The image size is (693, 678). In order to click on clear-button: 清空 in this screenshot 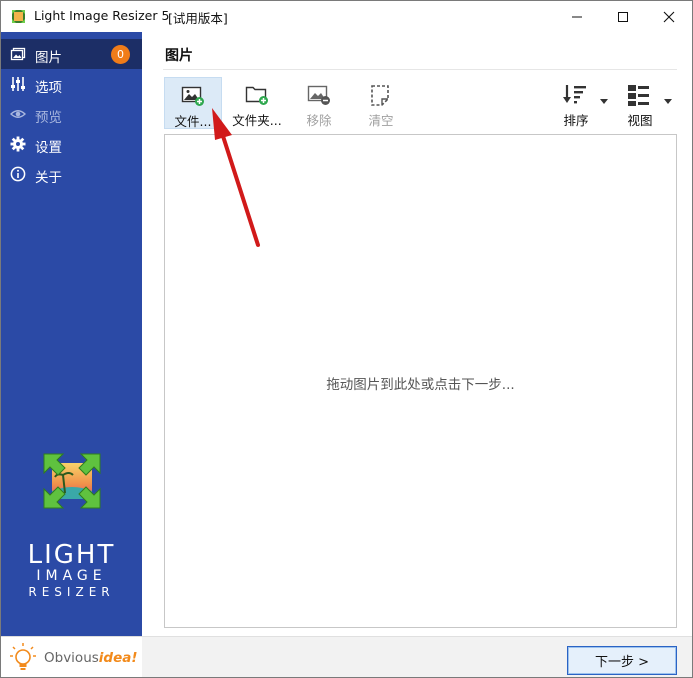, I will do `click(381, 103)`.